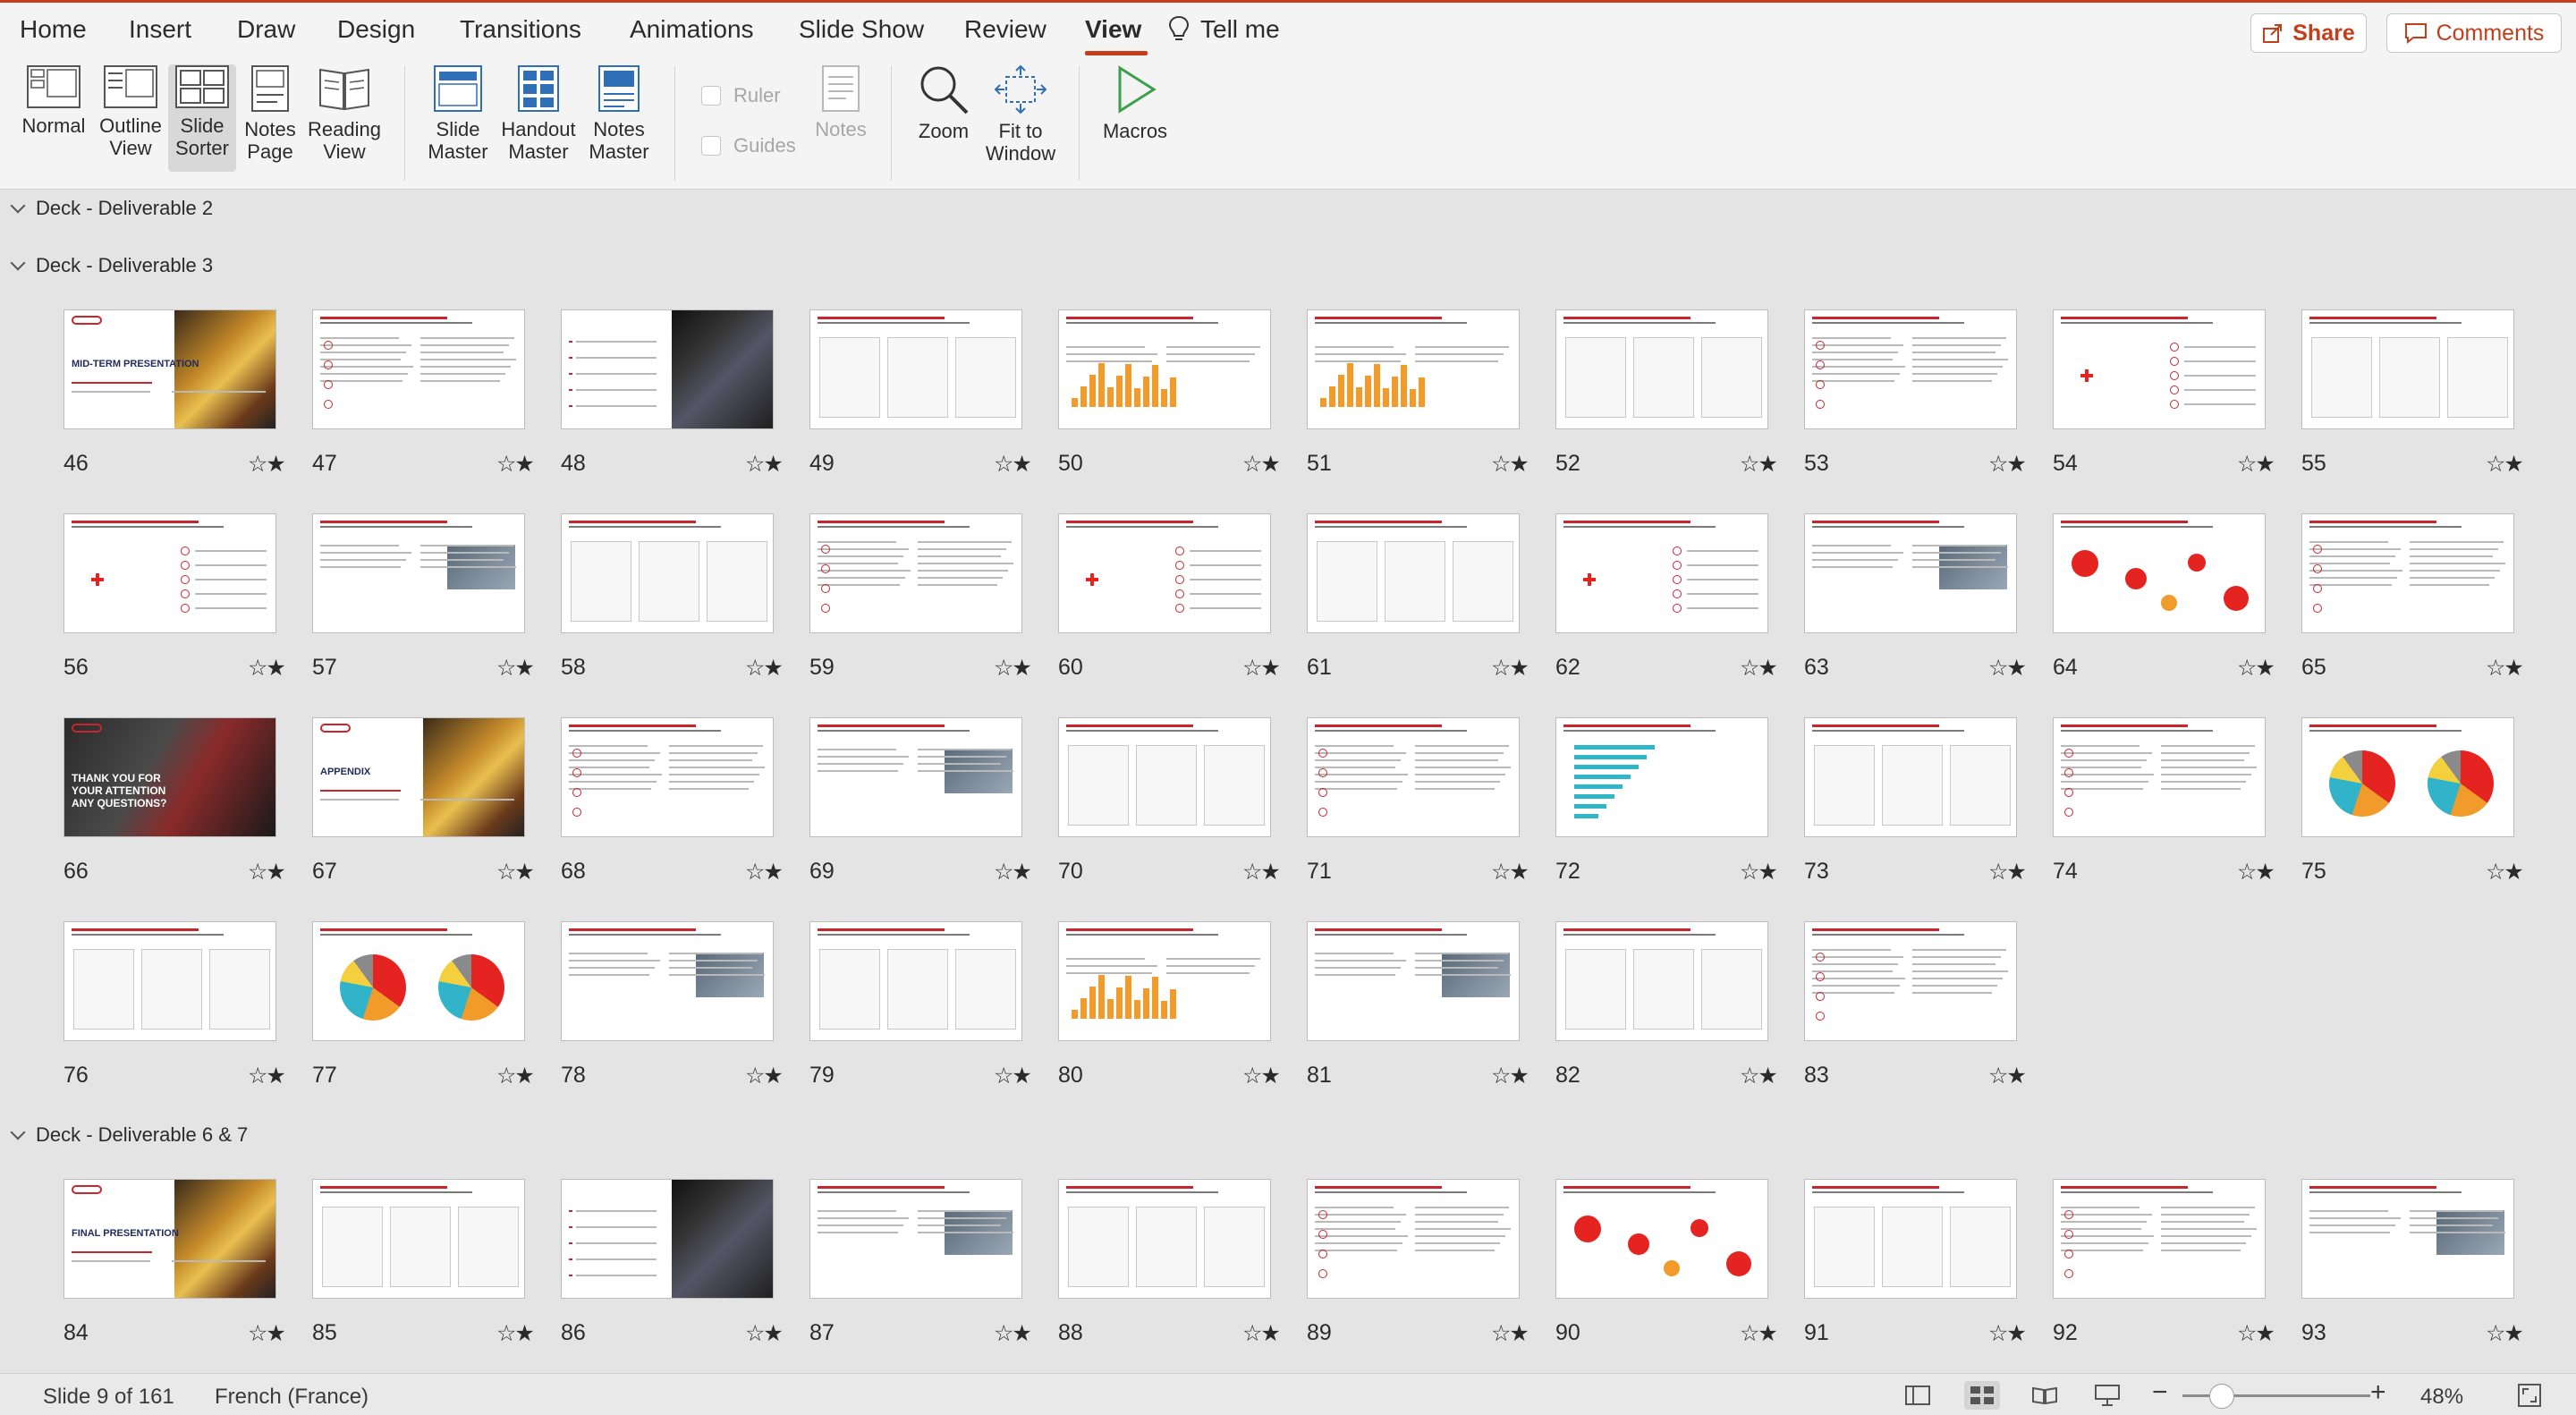 The width and height of the screenshot is (2576, 1415). What do you see at coordinates (538, 114) in the screenshot?
I see `handout-master-button: Handout Master` at bounding box center [538, 114].